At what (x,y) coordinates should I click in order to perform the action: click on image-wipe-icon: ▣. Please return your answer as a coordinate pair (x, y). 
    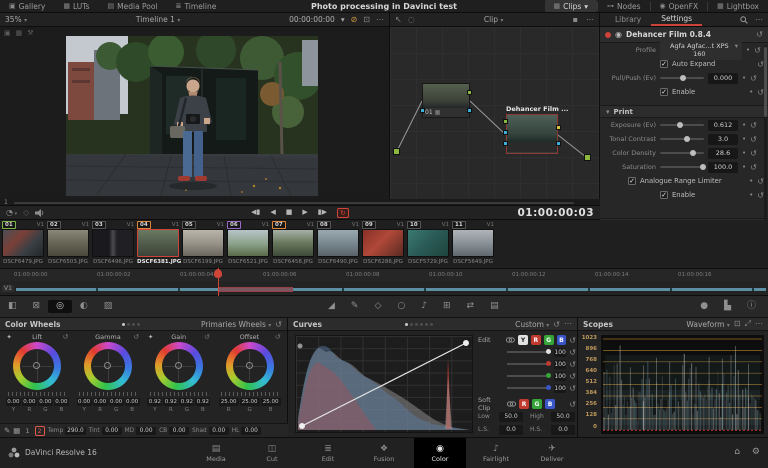
    Looking at the image, I should click on (7, 33).